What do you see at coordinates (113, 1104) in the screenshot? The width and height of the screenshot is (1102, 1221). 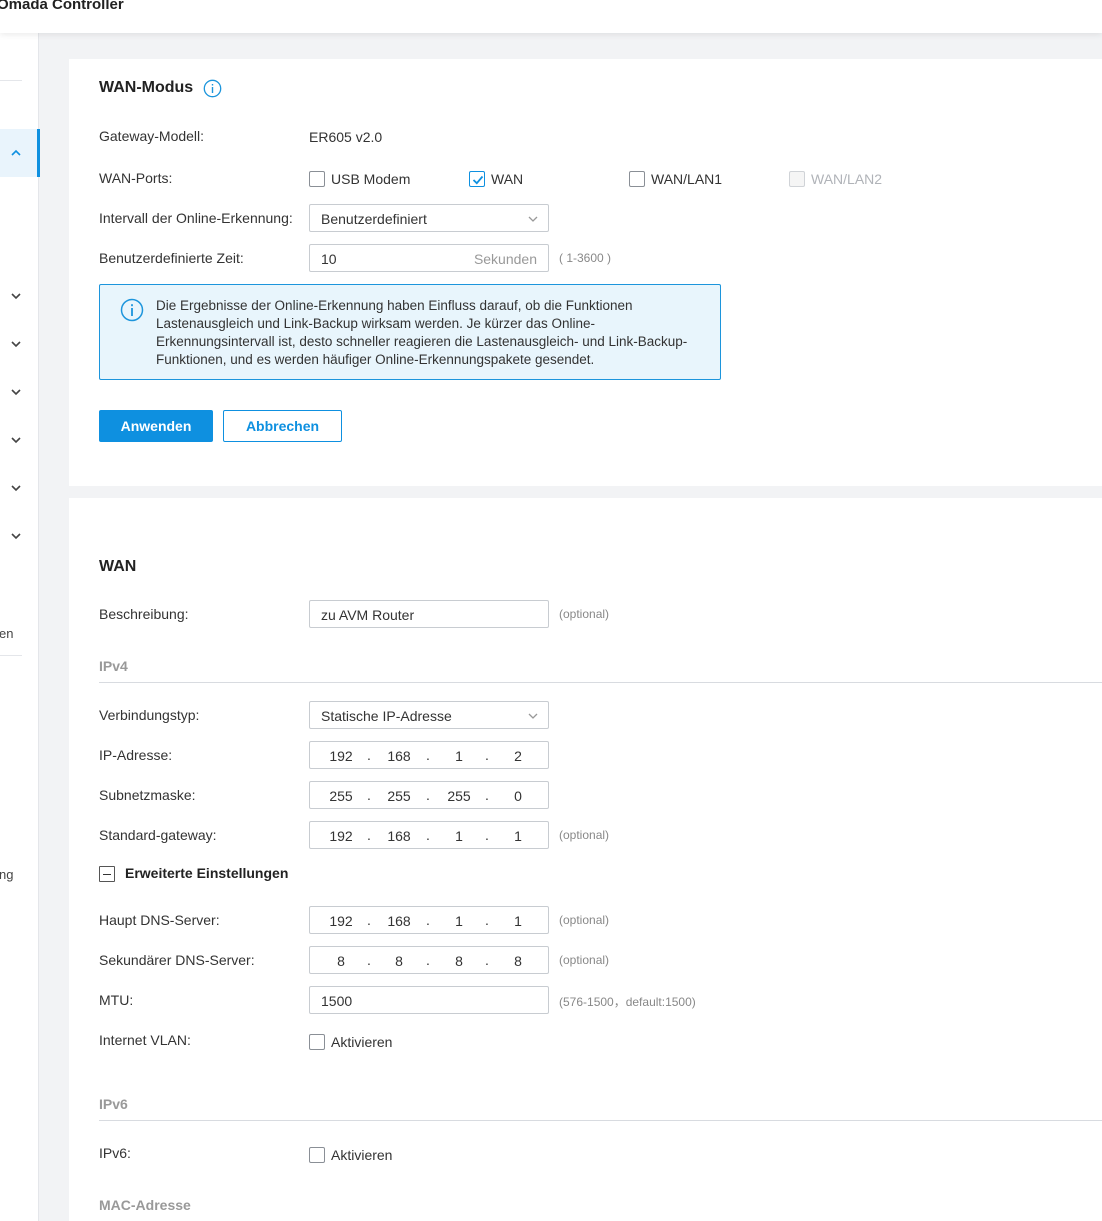 I see `ipv6-section-title: IPv6` at bounding box center [113, 1104].